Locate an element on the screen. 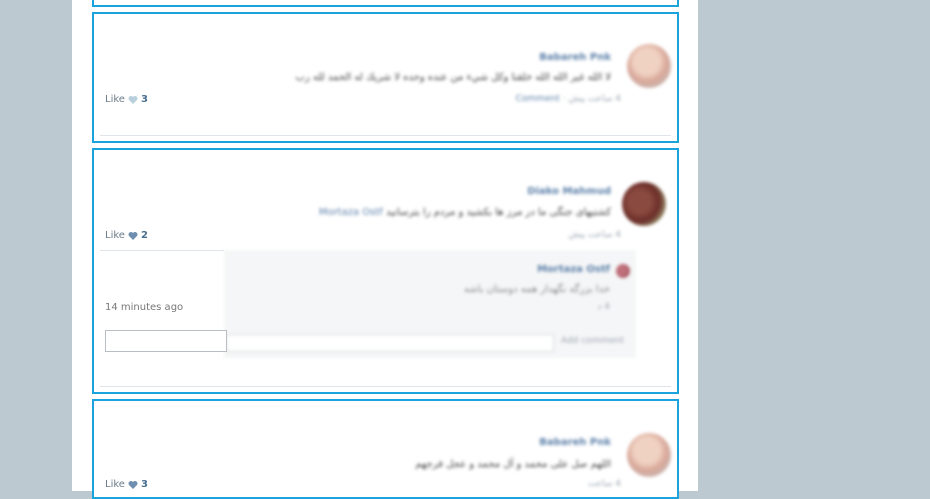  post-meta: 4 ساعت پیش · Comment is located at coordinates (568, 99).